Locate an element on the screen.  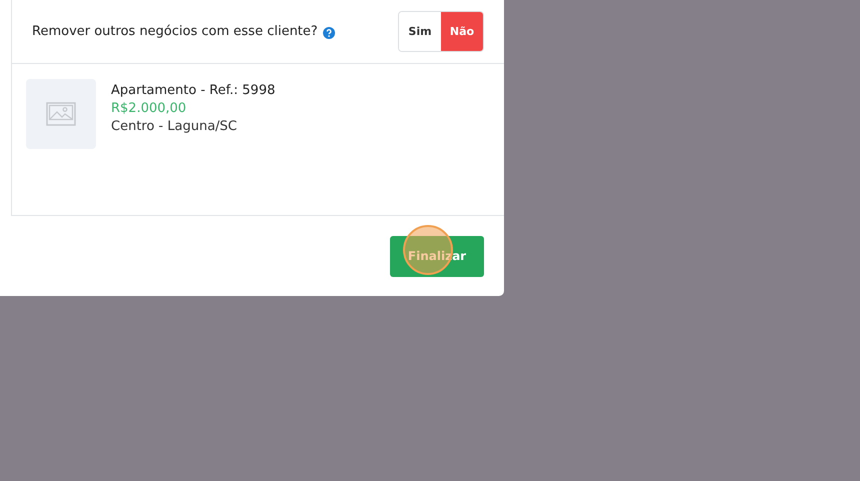
image-icon is located at coordinates (61, 114).